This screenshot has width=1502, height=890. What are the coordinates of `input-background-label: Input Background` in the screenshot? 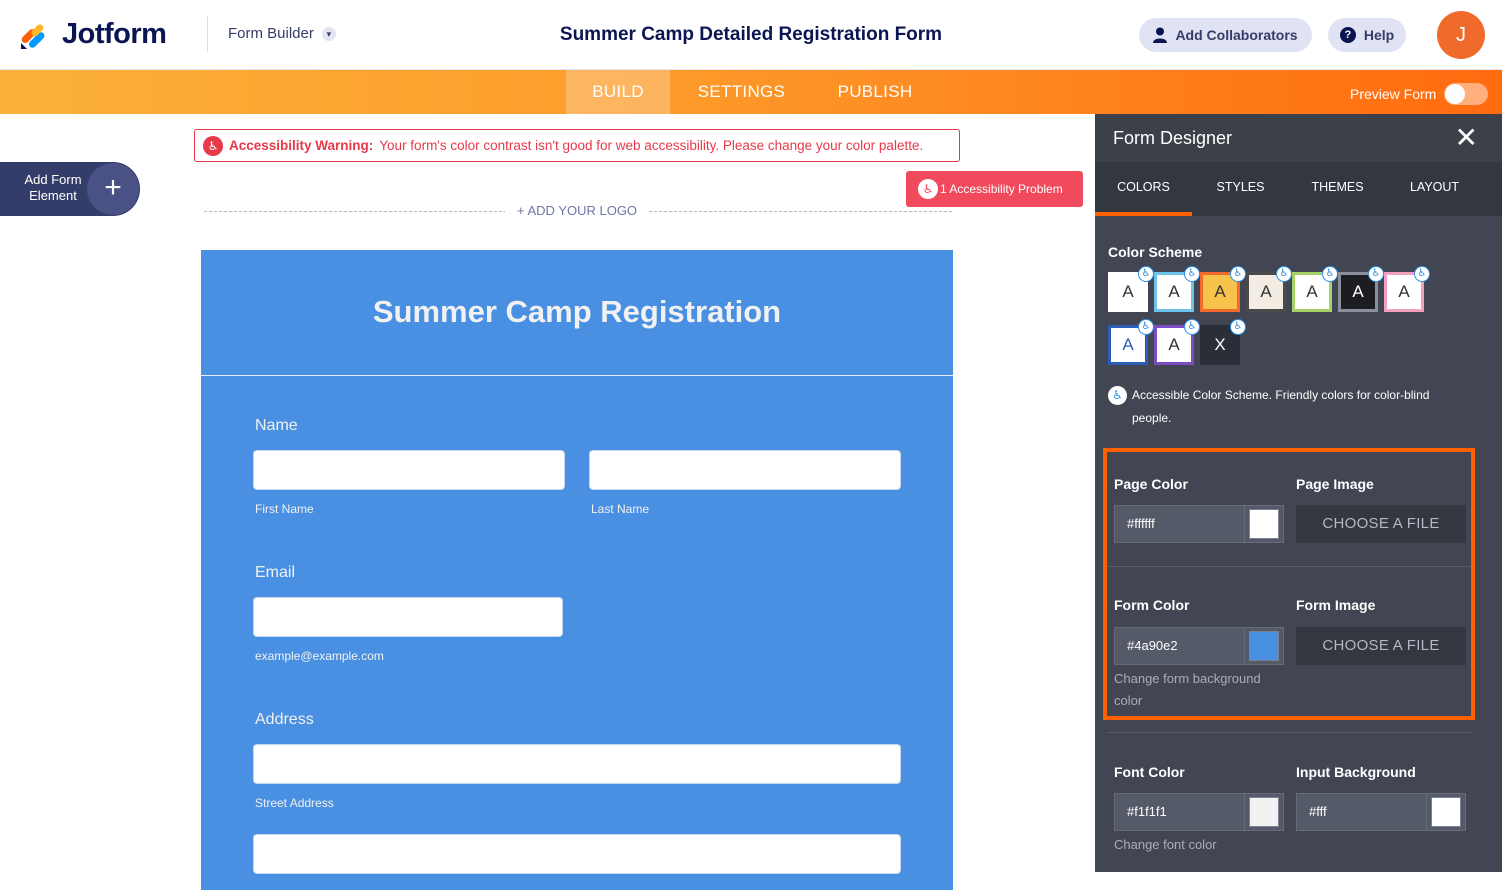 It's located at (1356, 772).